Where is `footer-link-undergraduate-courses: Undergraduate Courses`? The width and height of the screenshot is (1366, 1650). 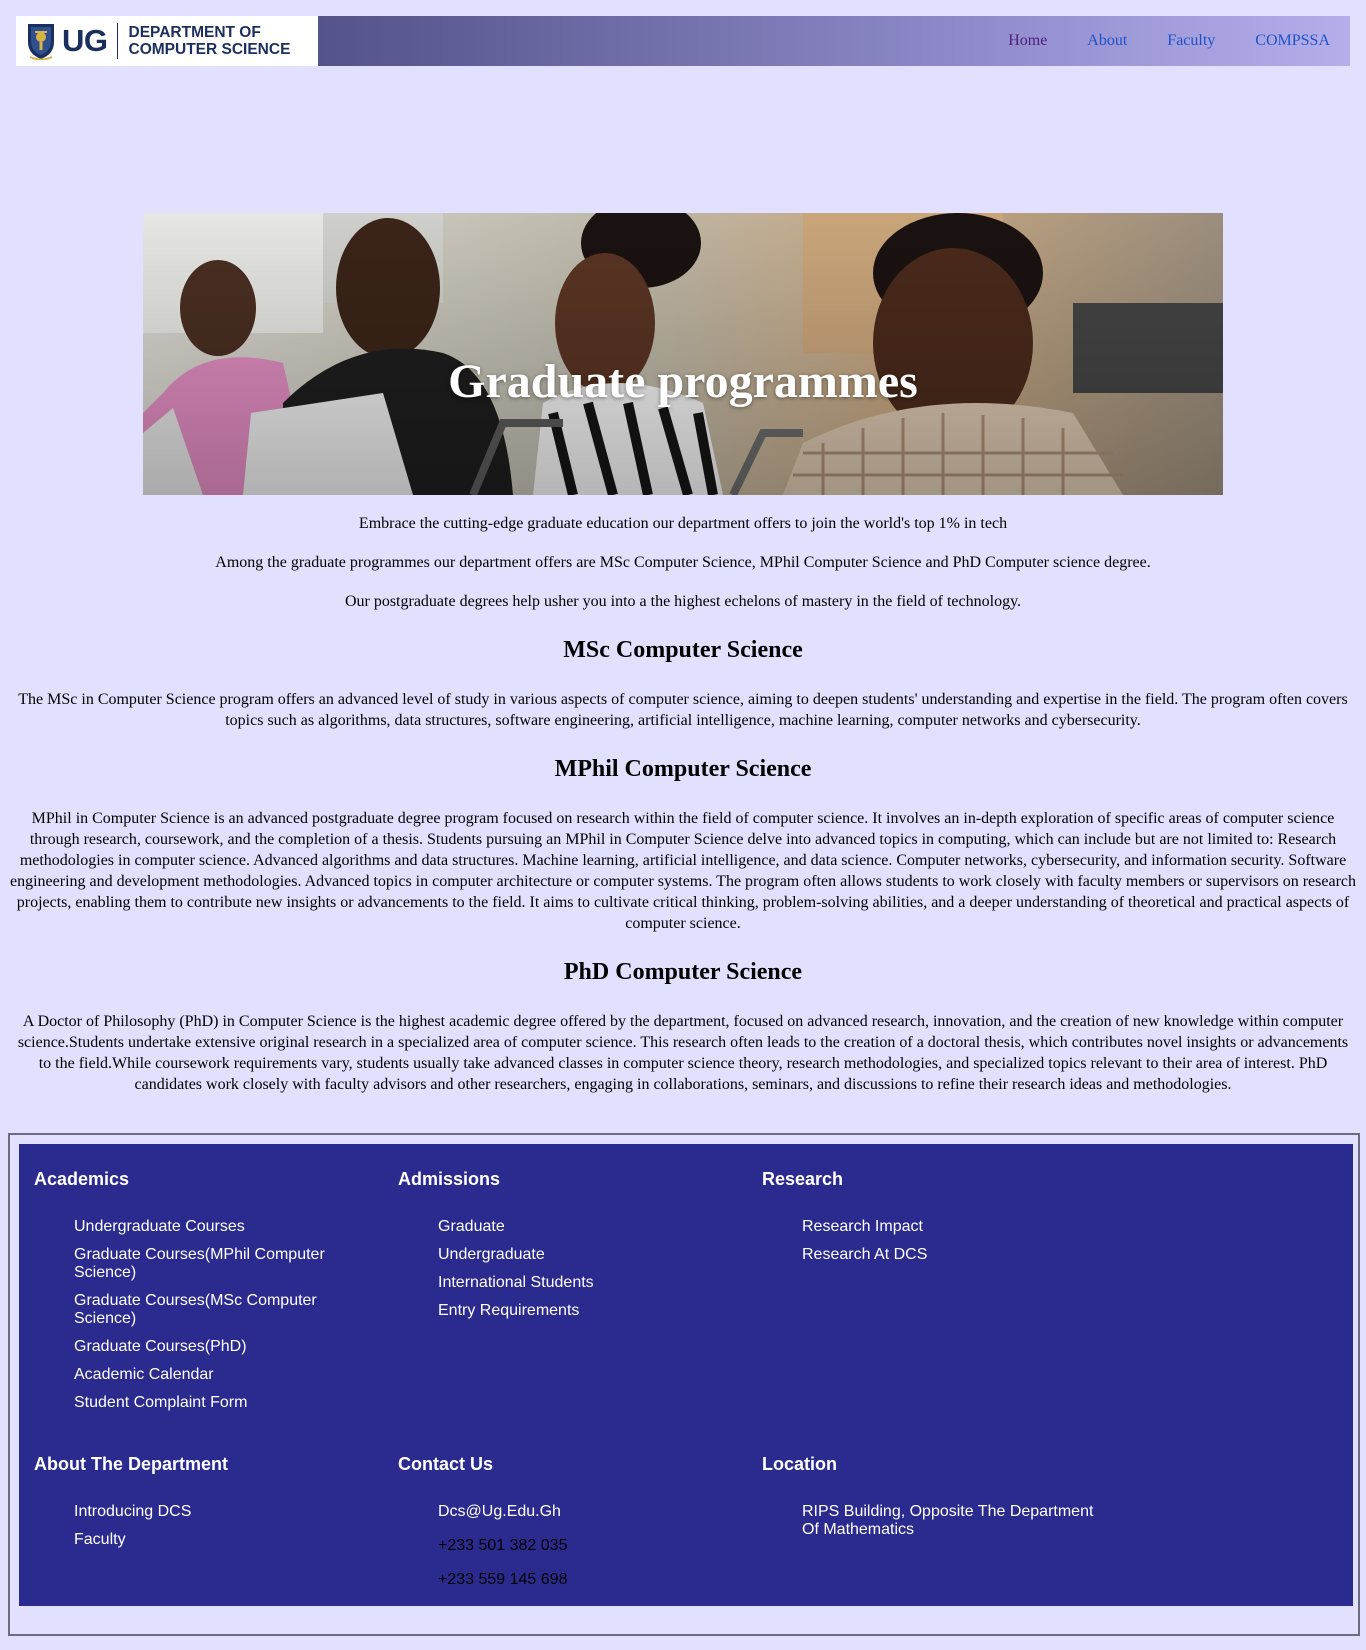
footer-link-undergraduate-courses: Undergraduate Courses is located at coordinates (159, 1226).